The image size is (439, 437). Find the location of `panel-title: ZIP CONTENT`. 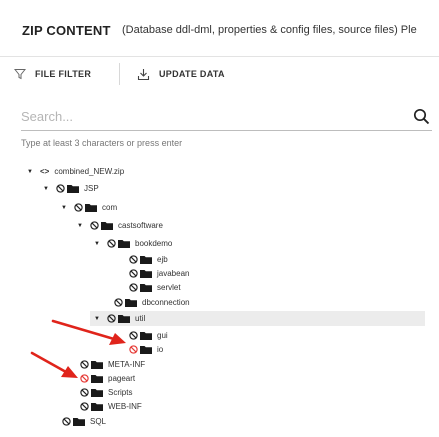

panel-title: ZIP CONTENT is located at coordinates (66, 30).